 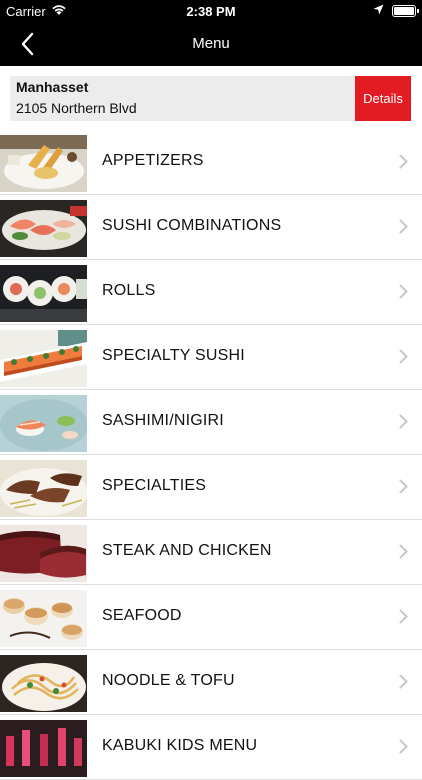 I want to click on menu-item-label: SPECIALTY SUSHI, so click(x=173, y=355).